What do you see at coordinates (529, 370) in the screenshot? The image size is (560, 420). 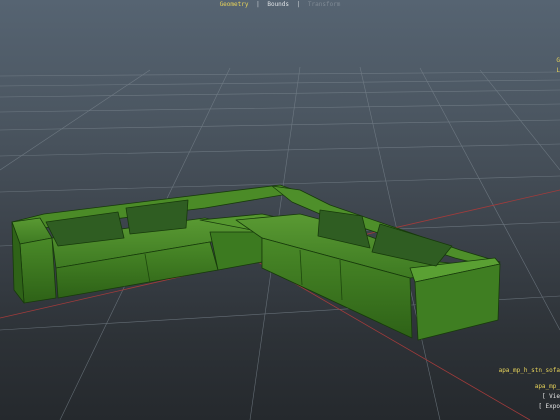 I see `object-name: apa_mp_h_stn_sofa` at bounding box center [529, 370].